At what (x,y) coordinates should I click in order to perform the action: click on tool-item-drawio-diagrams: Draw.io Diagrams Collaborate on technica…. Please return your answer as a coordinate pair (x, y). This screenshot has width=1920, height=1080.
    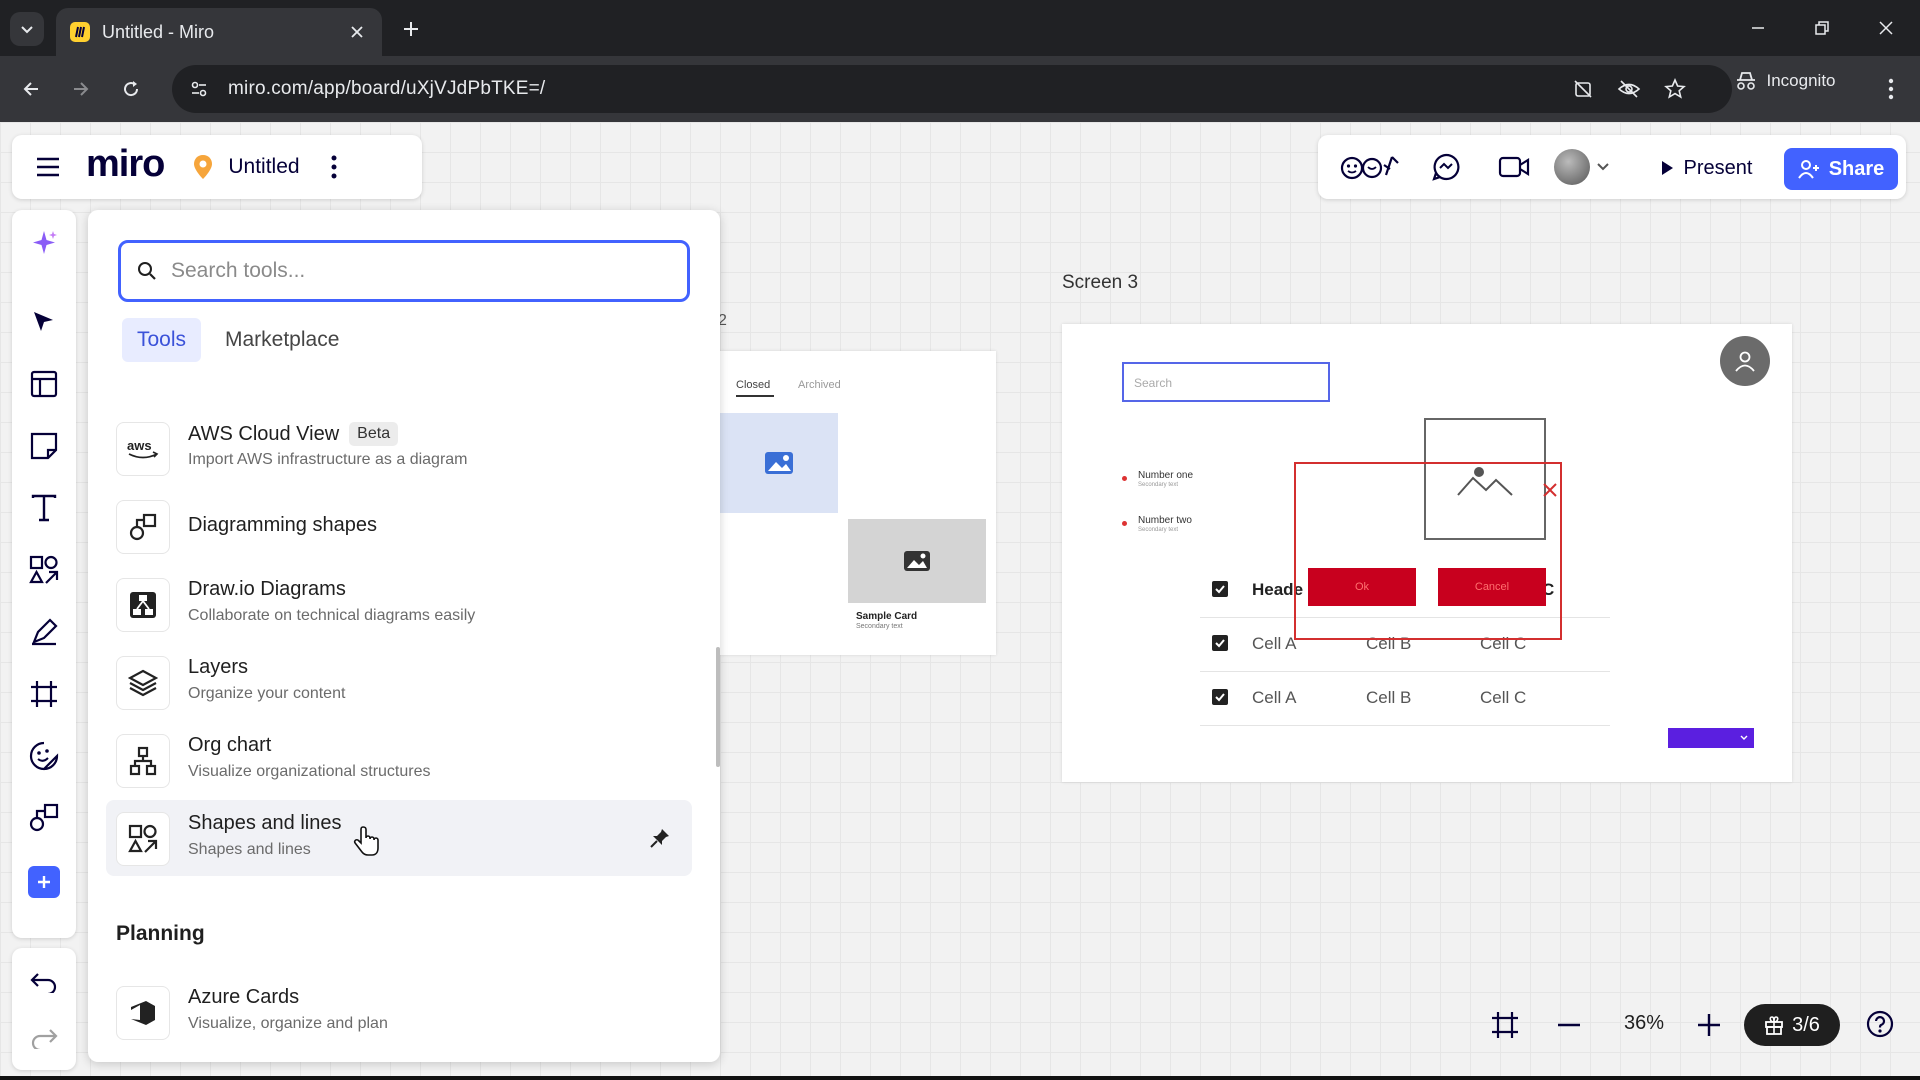
    Looking at the image, I should click on (399, 604).